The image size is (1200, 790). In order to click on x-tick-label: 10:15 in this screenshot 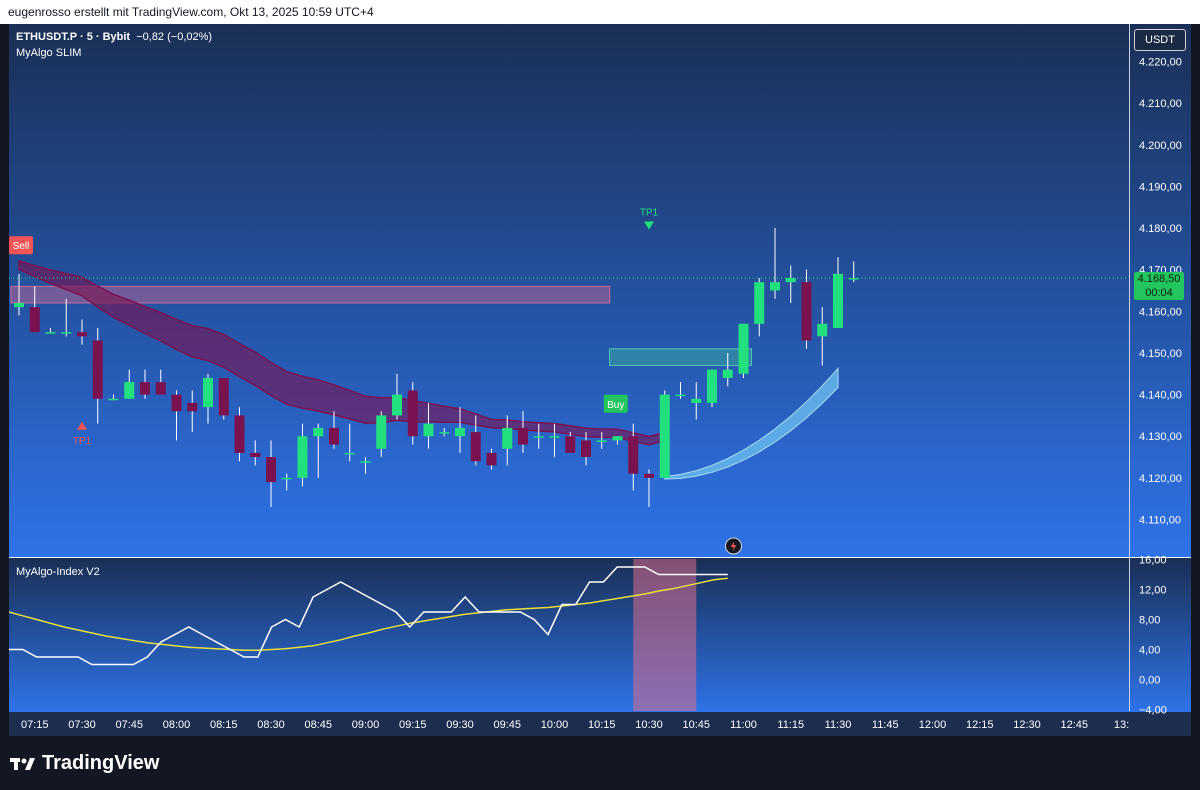, I will do `click(602, 725)`.